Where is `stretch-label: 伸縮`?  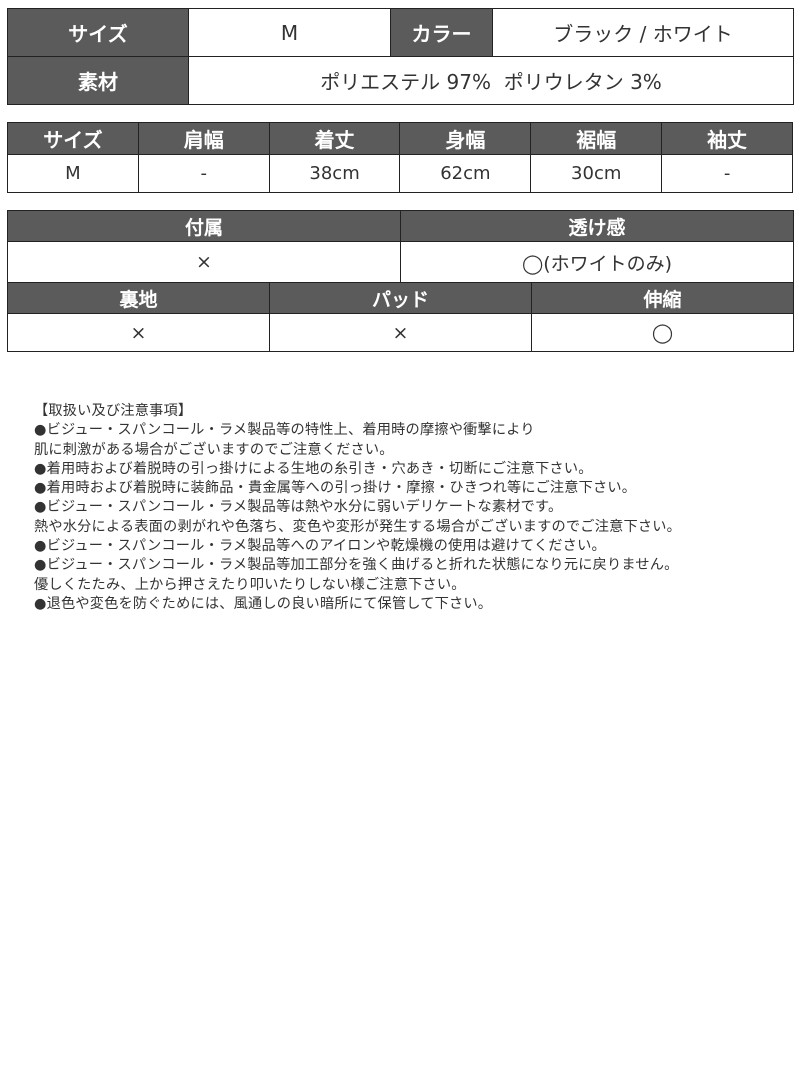 stretch-label: 伸縮 is located at coordinates (663, 298).